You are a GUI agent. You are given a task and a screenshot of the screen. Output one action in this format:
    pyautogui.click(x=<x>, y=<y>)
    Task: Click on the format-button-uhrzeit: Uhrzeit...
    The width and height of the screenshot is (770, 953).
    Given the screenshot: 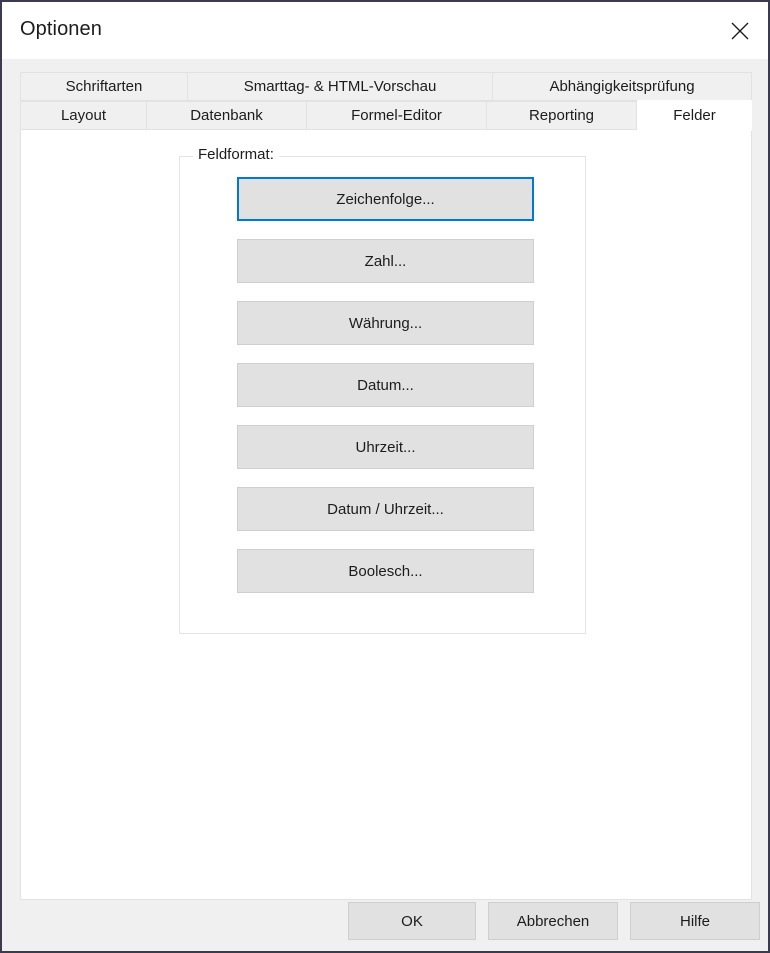 What is the action you would take?
    pyautogui.click(x=385, y=447)
    